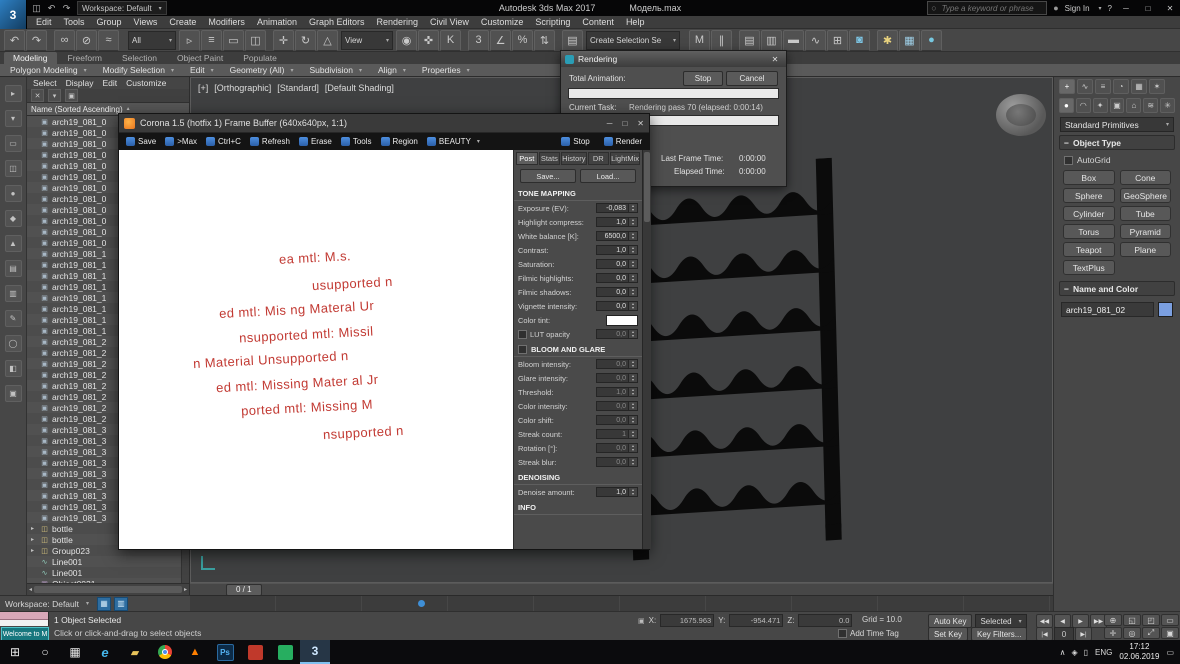 Image resolution: width=1180 pixels, height=664 pixels. Describe the element at coordinates (522, 349) in the screenshot. I see `section-enable-checkbox` at that location.